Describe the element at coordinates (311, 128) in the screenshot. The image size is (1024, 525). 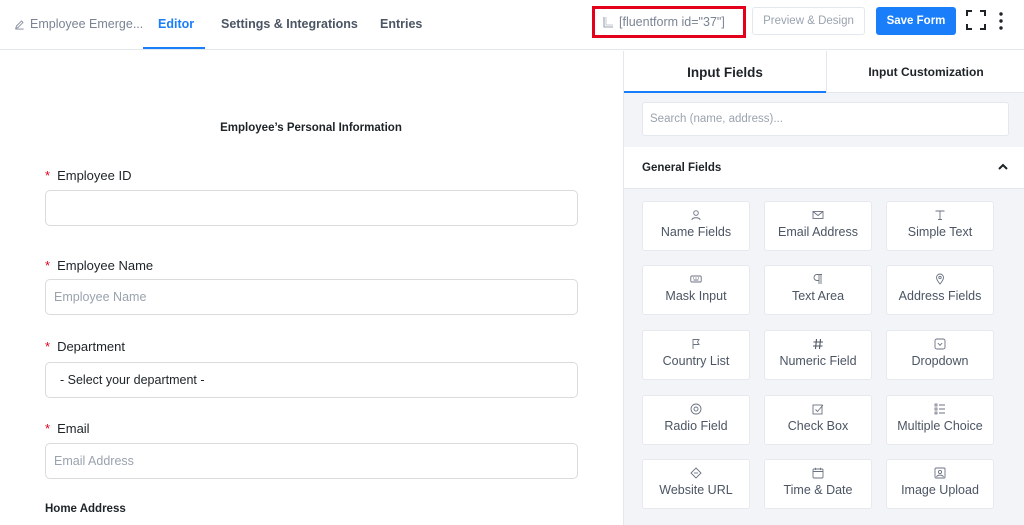
I see `section-title: Employee’s Personal Information` at that location.